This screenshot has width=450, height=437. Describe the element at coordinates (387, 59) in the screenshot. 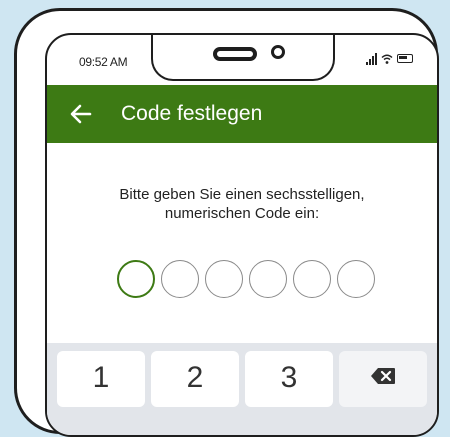

I see `wifi-icon` at that location.